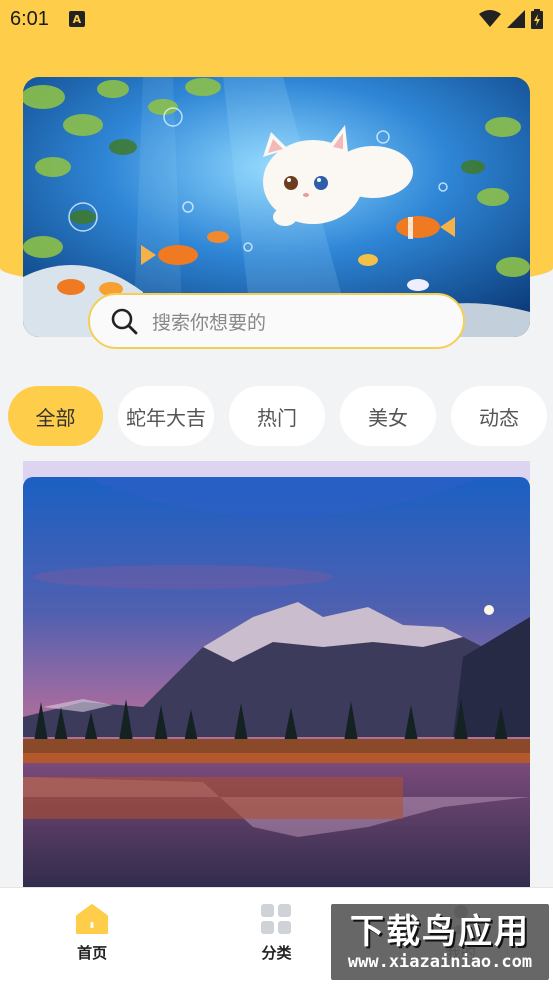 This screenshot has height=984, width=553. What do you see at coordinates (92, 919) in the screenshot?
I see `home-icon` at bounding box center [92, 919].